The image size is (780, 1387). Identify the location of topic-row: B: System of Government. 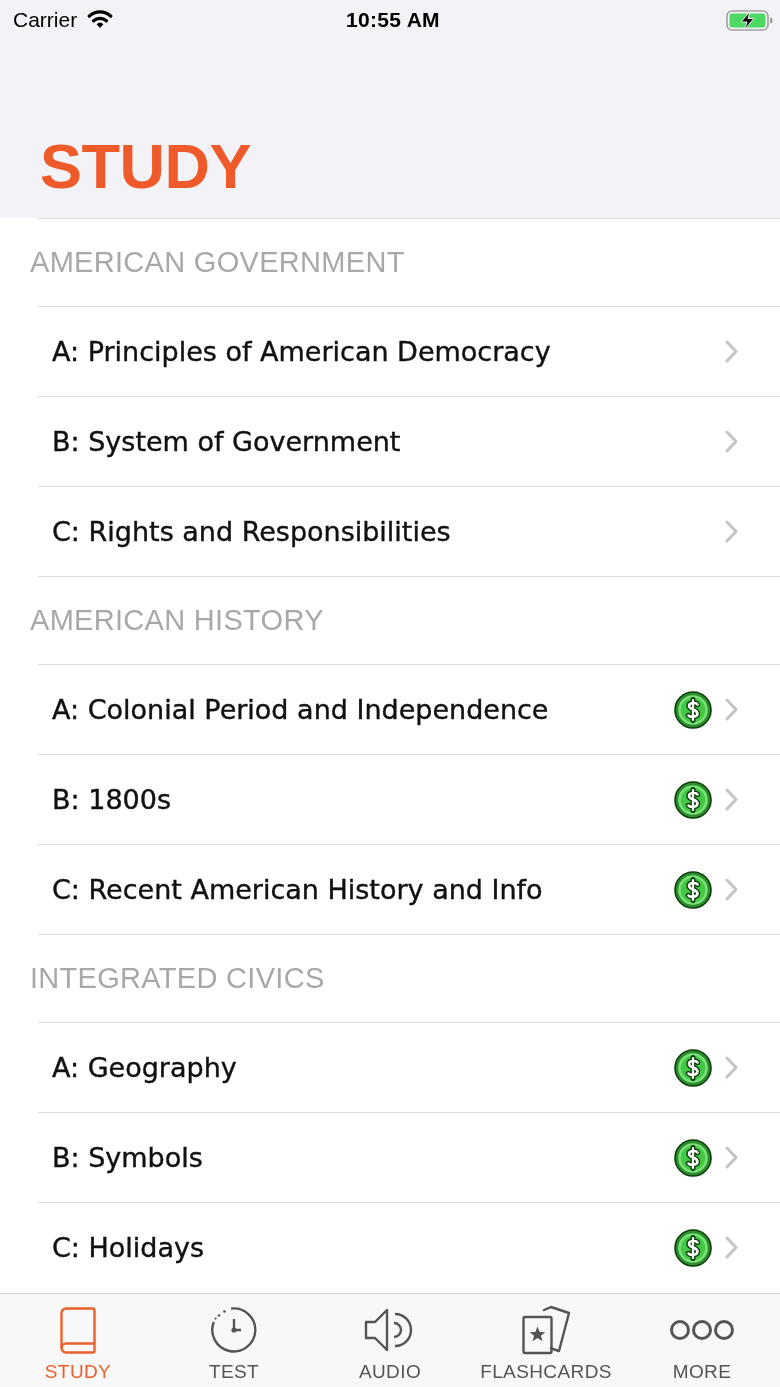
(390, 441).